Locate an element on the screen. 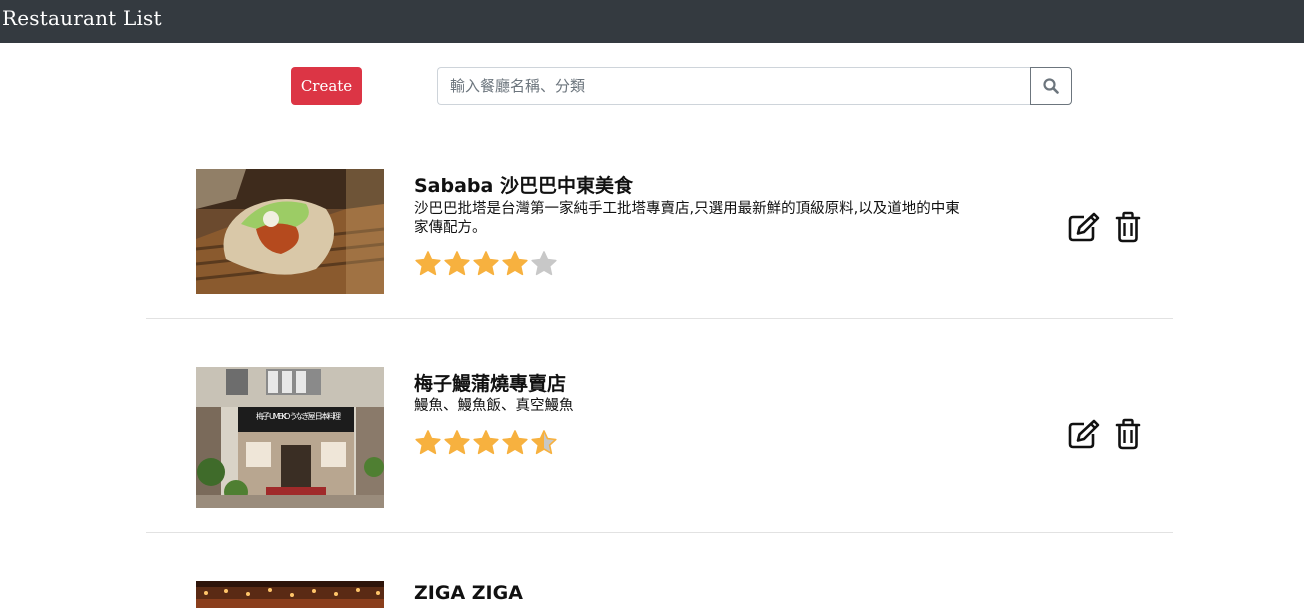 Image resolution: width=1304 pixels, height=608 pixels. search-button is located at coordinates (1051, 86).